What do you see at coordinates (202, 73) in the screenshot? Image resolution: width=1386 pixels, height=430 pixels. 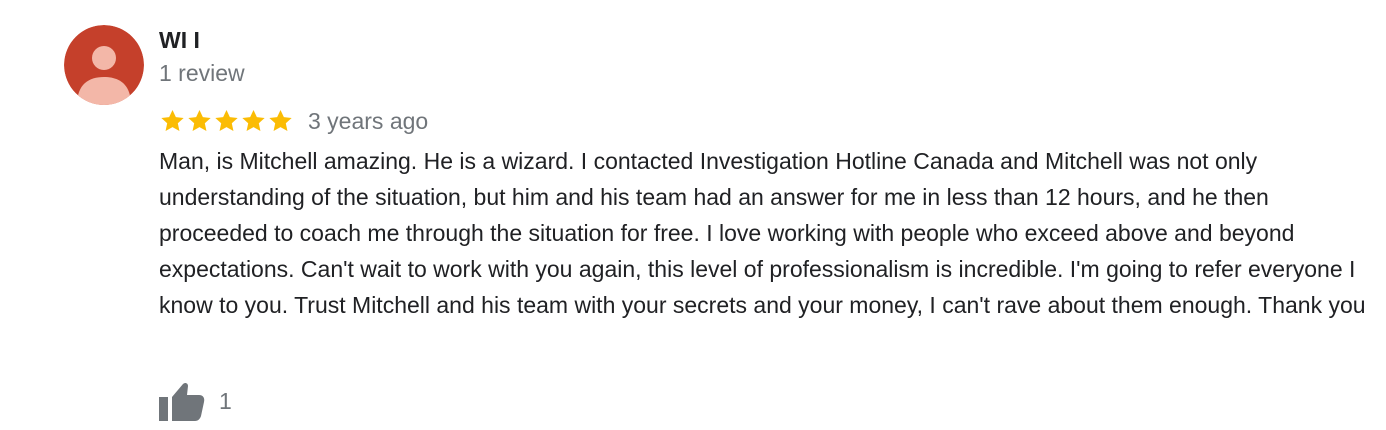 I see `author-review-count: 1 review` at bounding box center [202, 73].